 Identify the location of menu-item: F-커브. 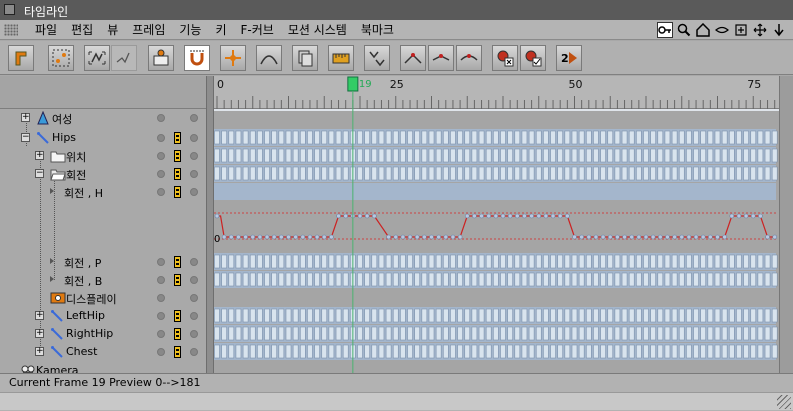
(257, 30).